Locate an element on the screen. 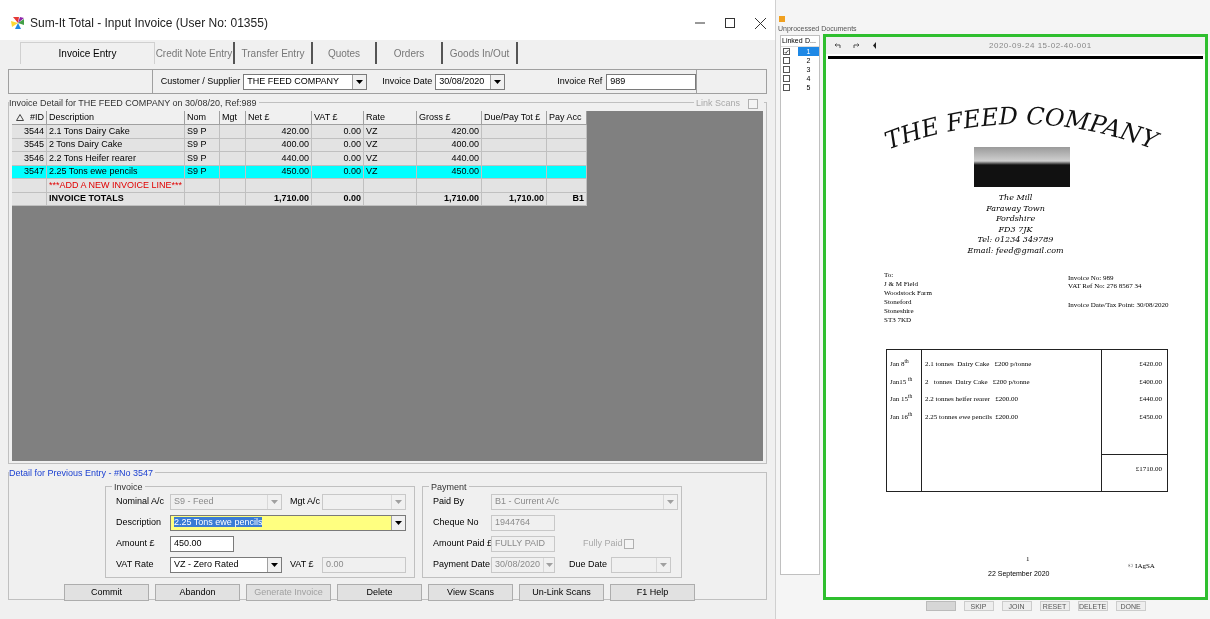 This screenshot has height=619, width=1210. dropdown-field: VZ - Zero Rated is located at coordinates (226, 565).